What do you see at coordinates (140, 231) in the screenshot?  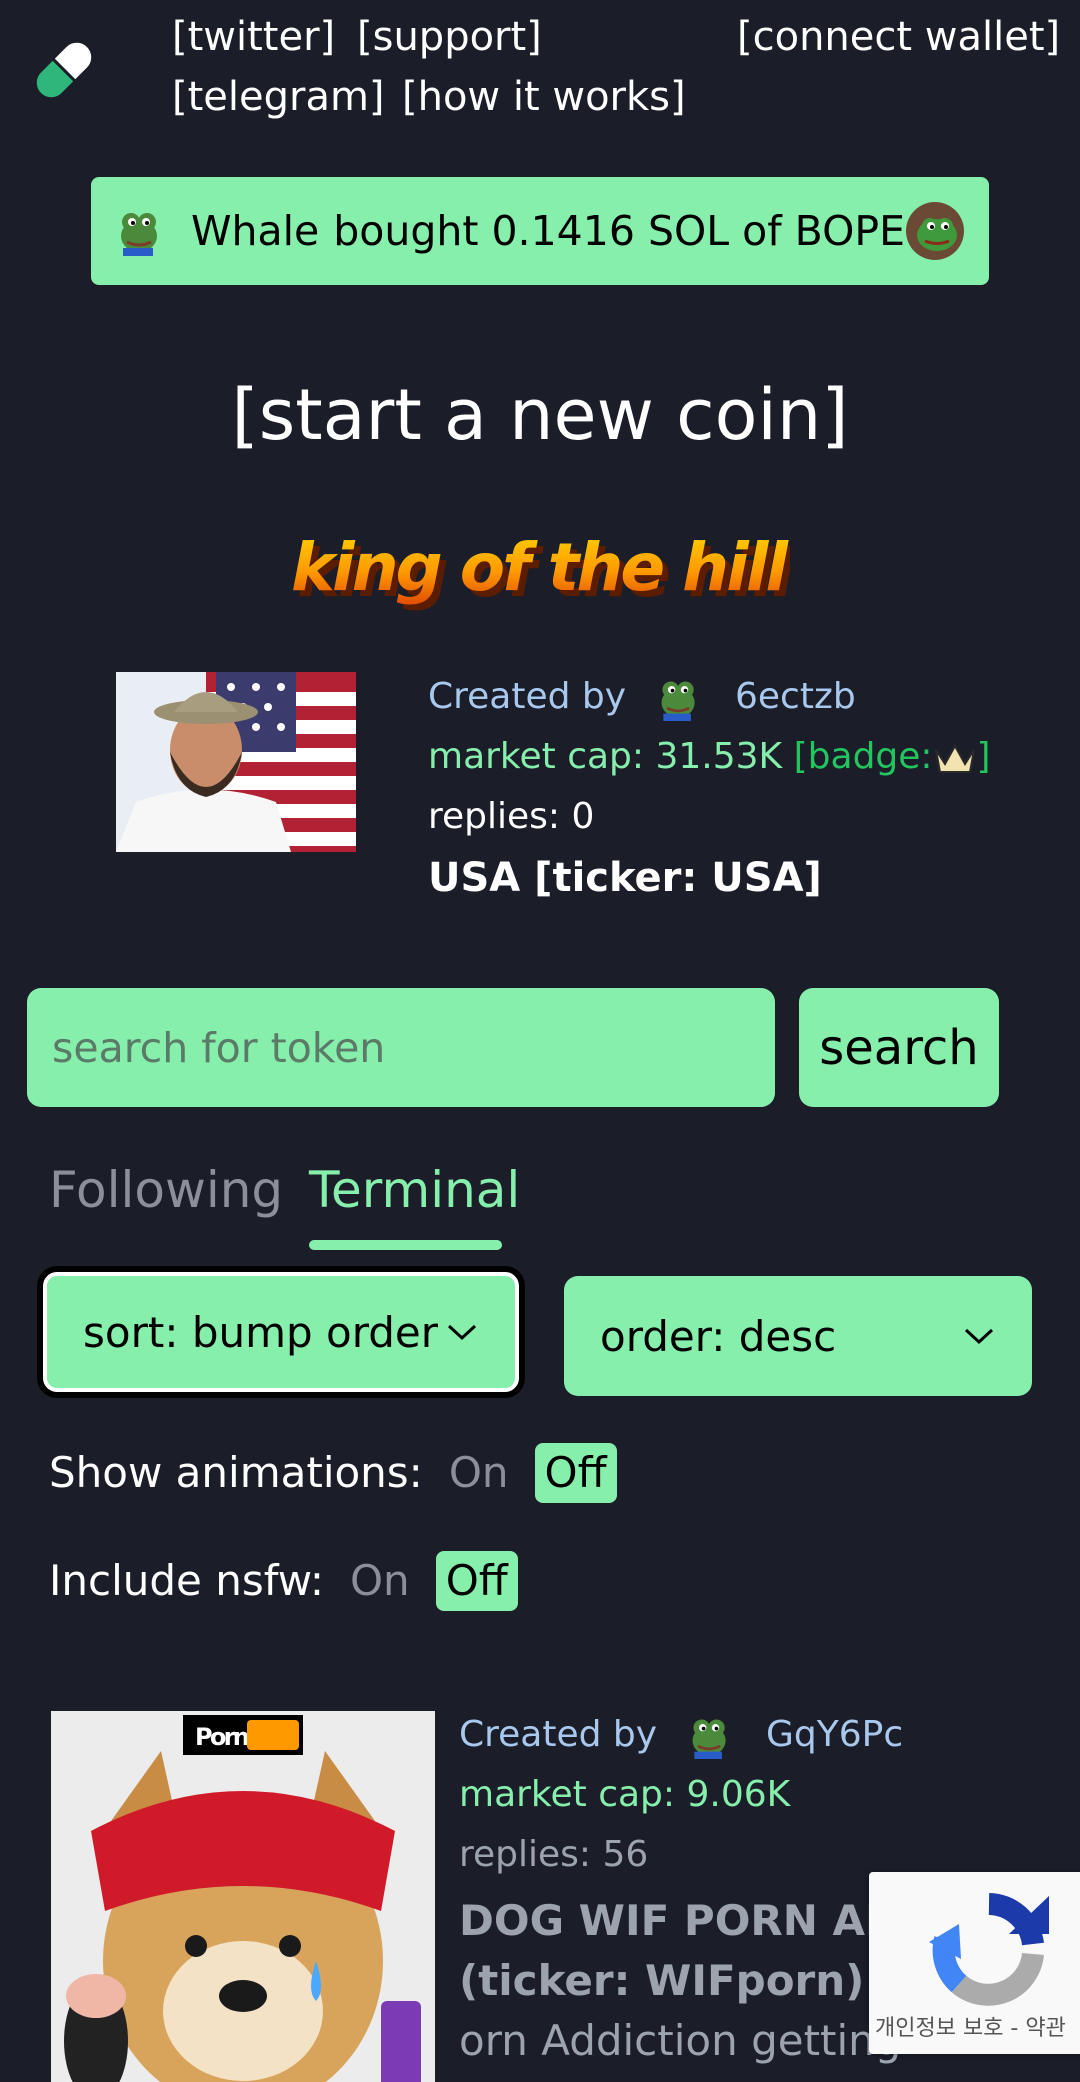 I see `pepe-avatar-icon` at bounding box center [140, 231].